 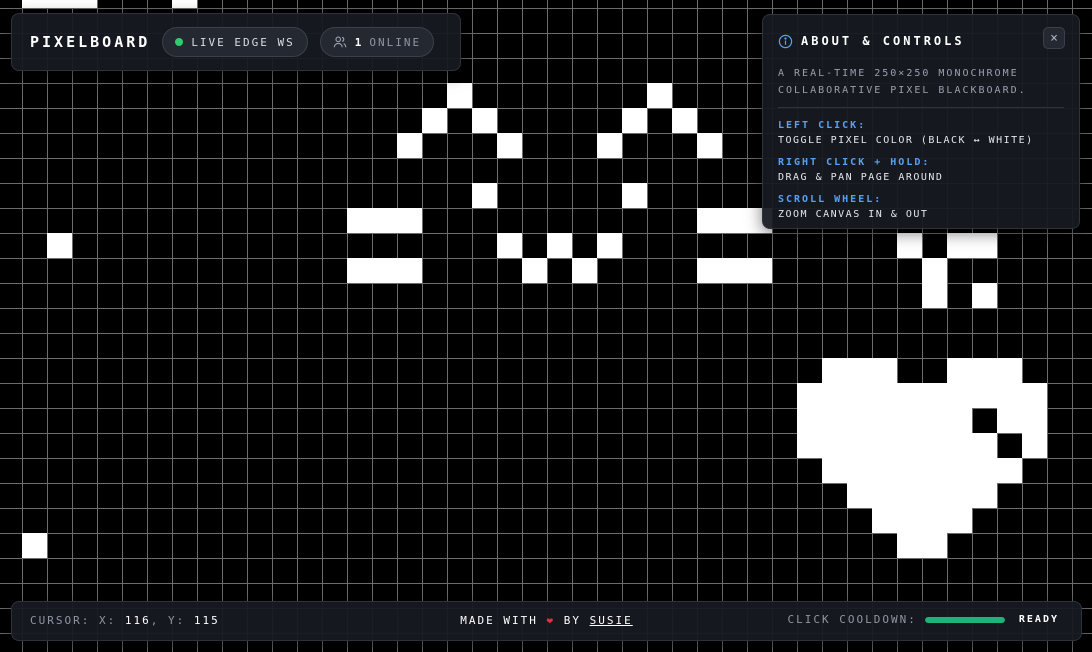 I want to click on close-icon: ×, so click(x=1054, y=38).